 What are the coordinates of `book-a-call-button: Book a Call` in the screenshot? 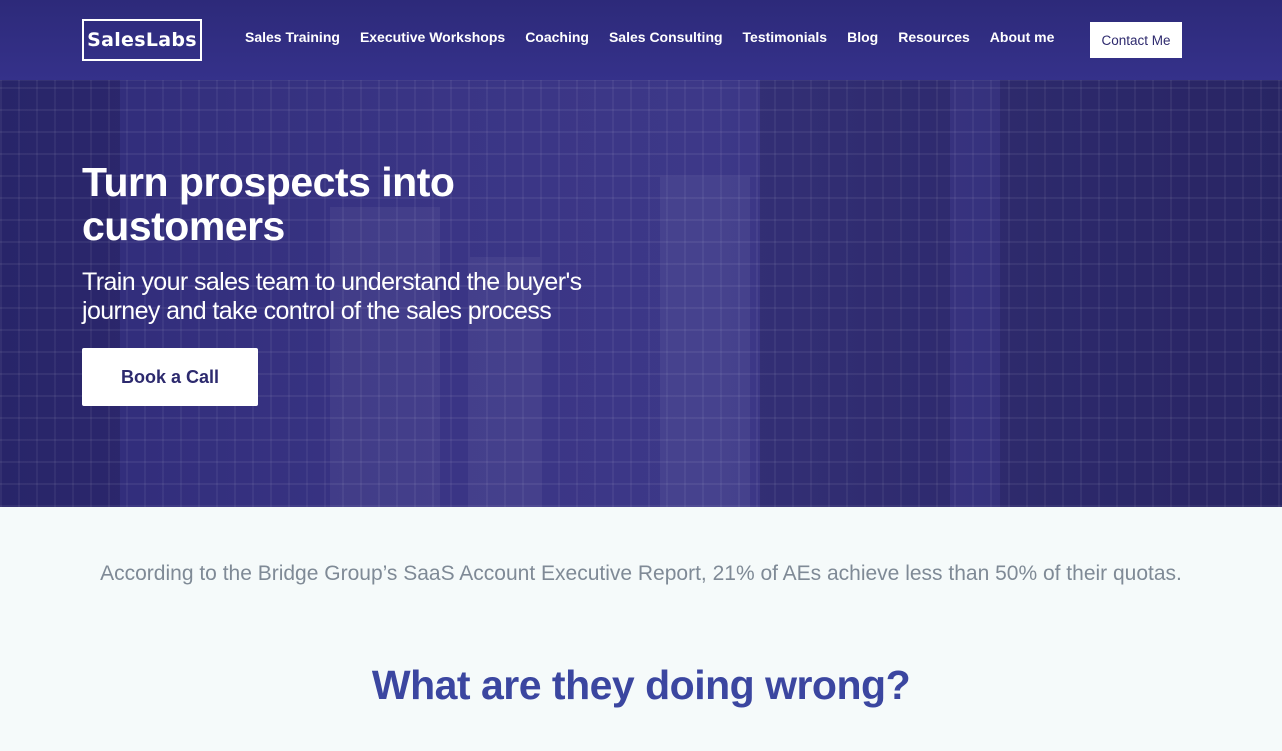 It's located at (170, 377).